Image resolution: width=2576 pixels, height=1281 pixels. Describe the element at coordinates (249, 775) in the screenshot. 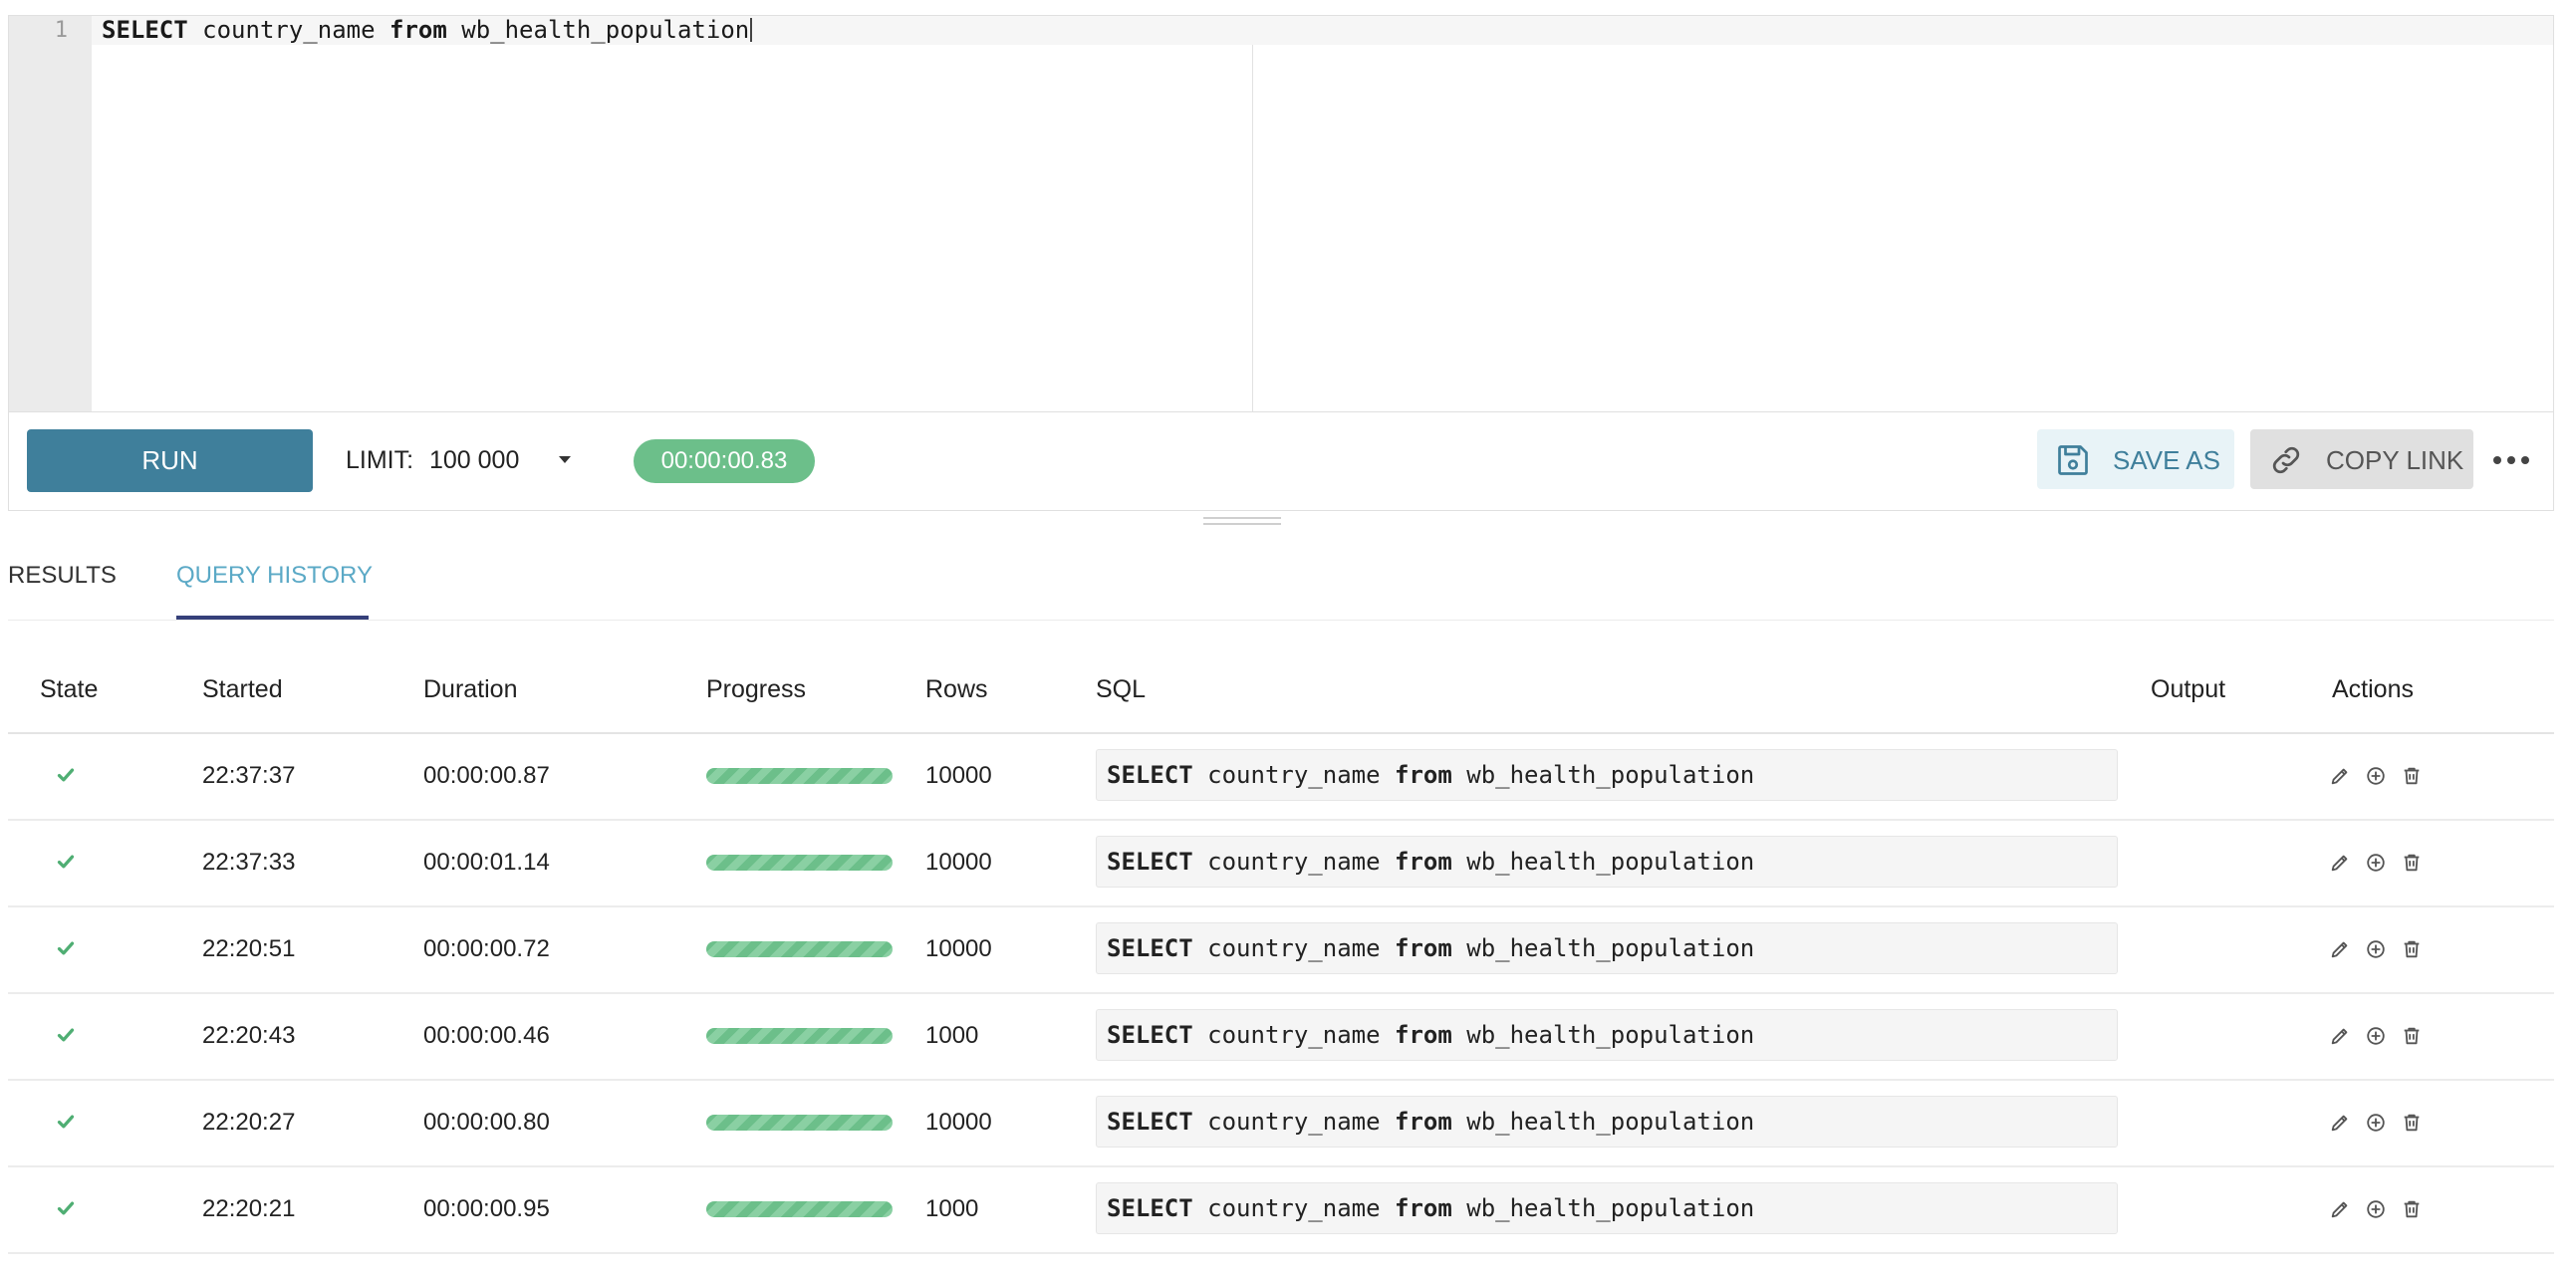

I see `started-cell: 22:37:37` at that location.